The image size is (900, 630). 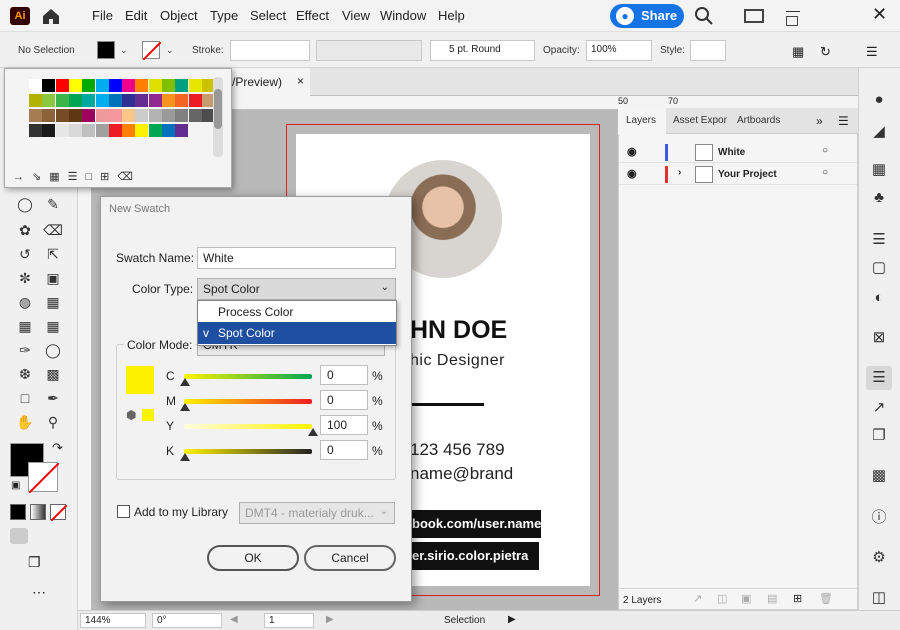 What do you see at coordinates (879, 476) in the screenshot?
I see `libraries-icon: ▩` at bounding box center [879, 476].